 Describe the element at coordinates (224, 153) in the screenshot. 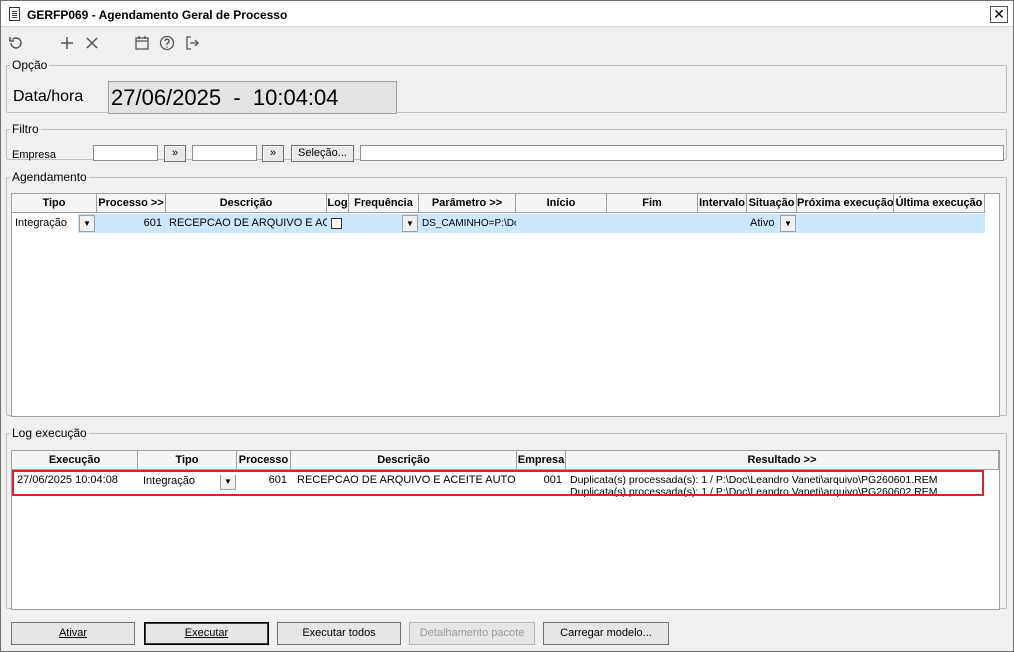

I see `empresa-to-input` at that location.